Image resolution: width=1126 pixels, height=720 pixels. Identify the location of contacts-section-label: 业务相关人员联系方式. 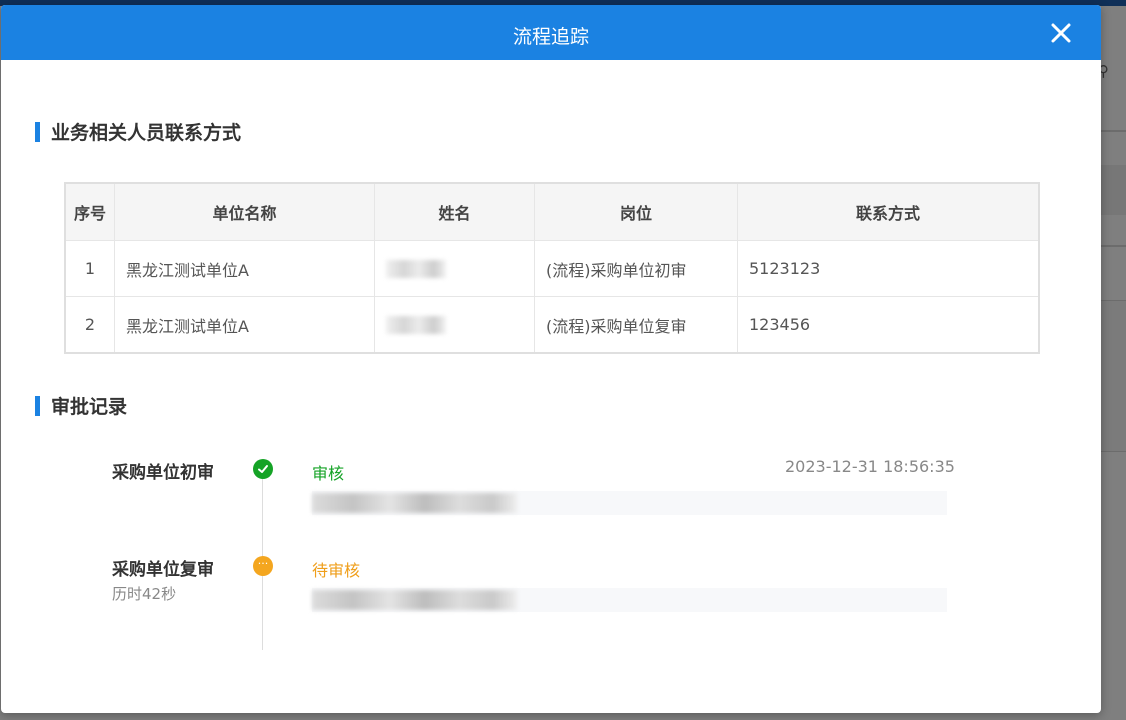
(146, 133).